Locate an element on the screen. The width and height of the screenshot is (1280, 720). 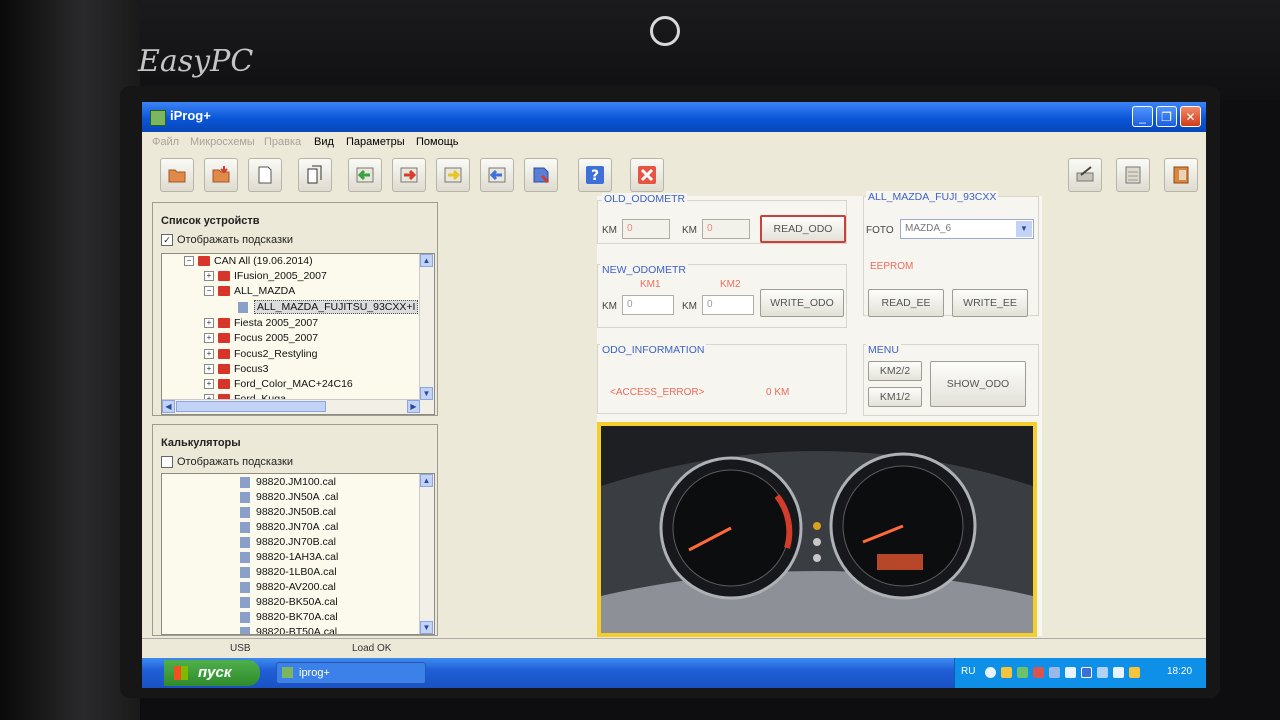
old-km1-field: 0 is located at coordinates (646, 229).